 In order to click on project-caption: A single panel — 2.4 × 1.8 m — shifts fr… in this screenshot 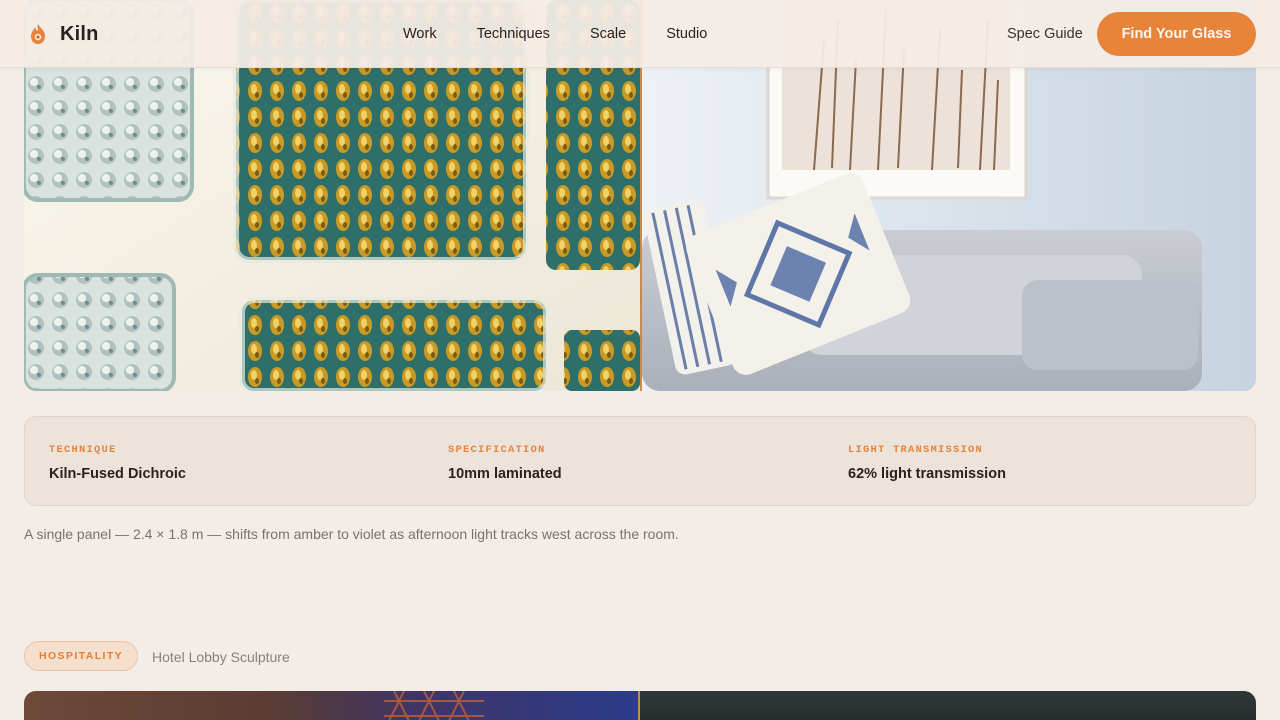, I will do `click(351, 534)`.